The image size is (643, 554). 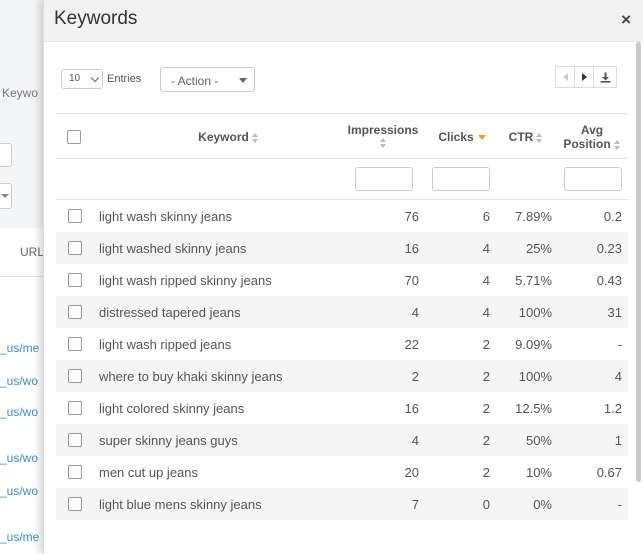 I want to click on column-keyword-label: Keyword, so click(x=223, y=137).